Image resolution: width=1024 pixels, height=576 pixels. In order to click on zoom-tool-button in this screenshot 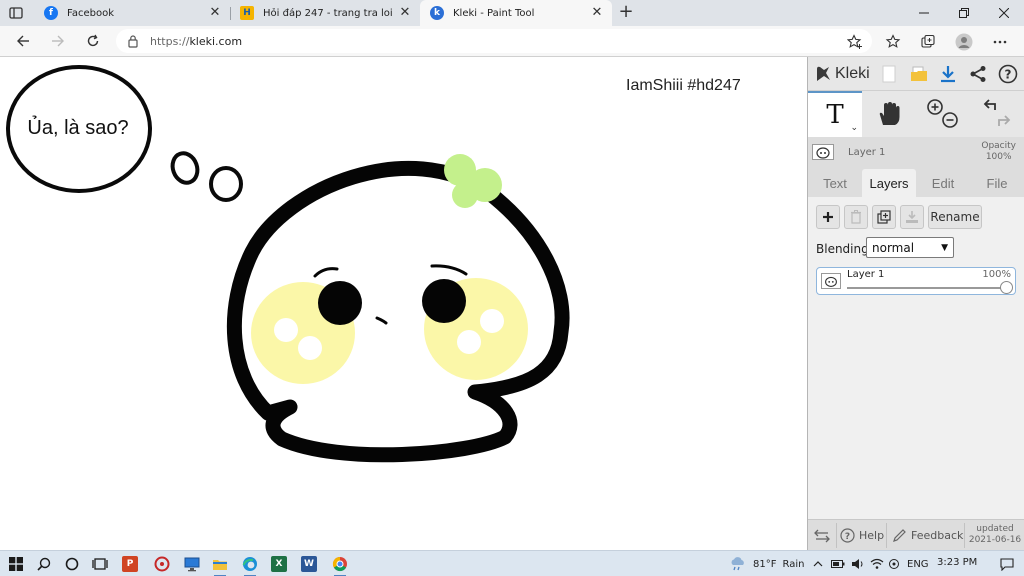, I will do `click(943, 114)`.